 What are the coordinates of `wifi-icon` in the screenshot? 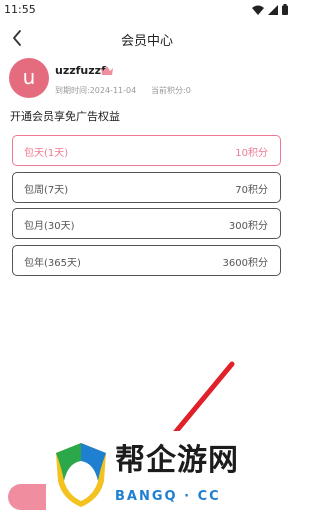 It's located at (258, 10).